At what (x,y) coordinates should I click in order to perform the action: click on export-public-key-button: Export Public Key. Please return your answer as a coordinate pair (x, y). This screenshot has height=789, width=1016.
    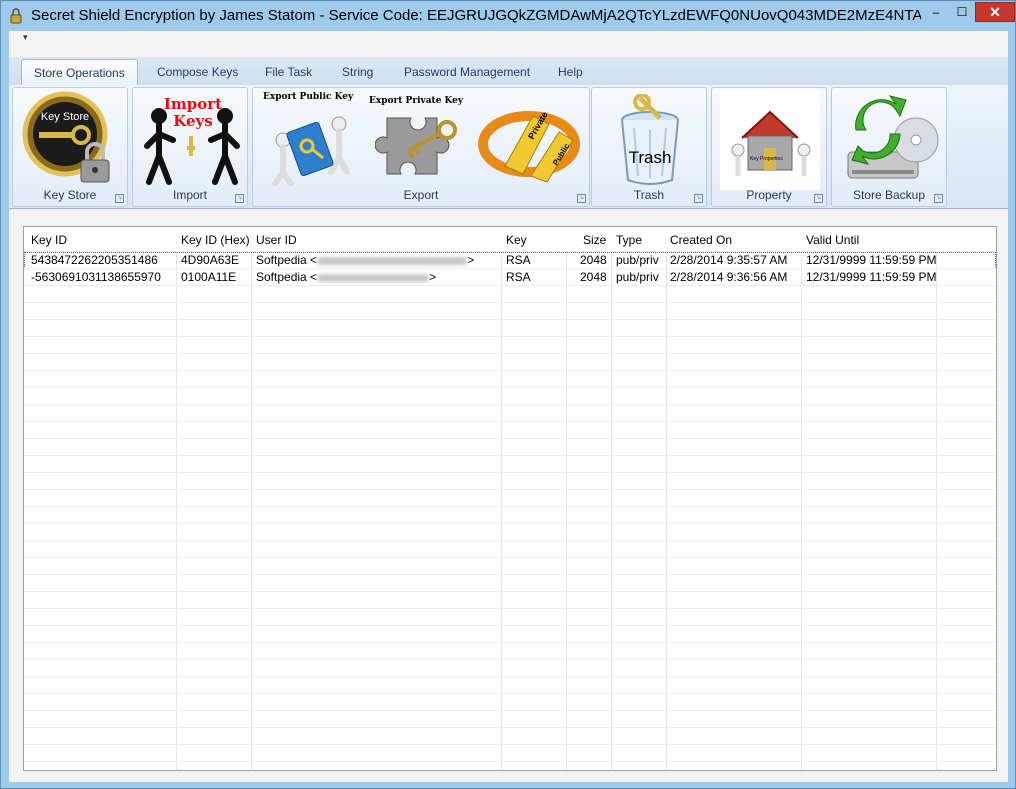
    Looking at the image, I should click on (309, 140).